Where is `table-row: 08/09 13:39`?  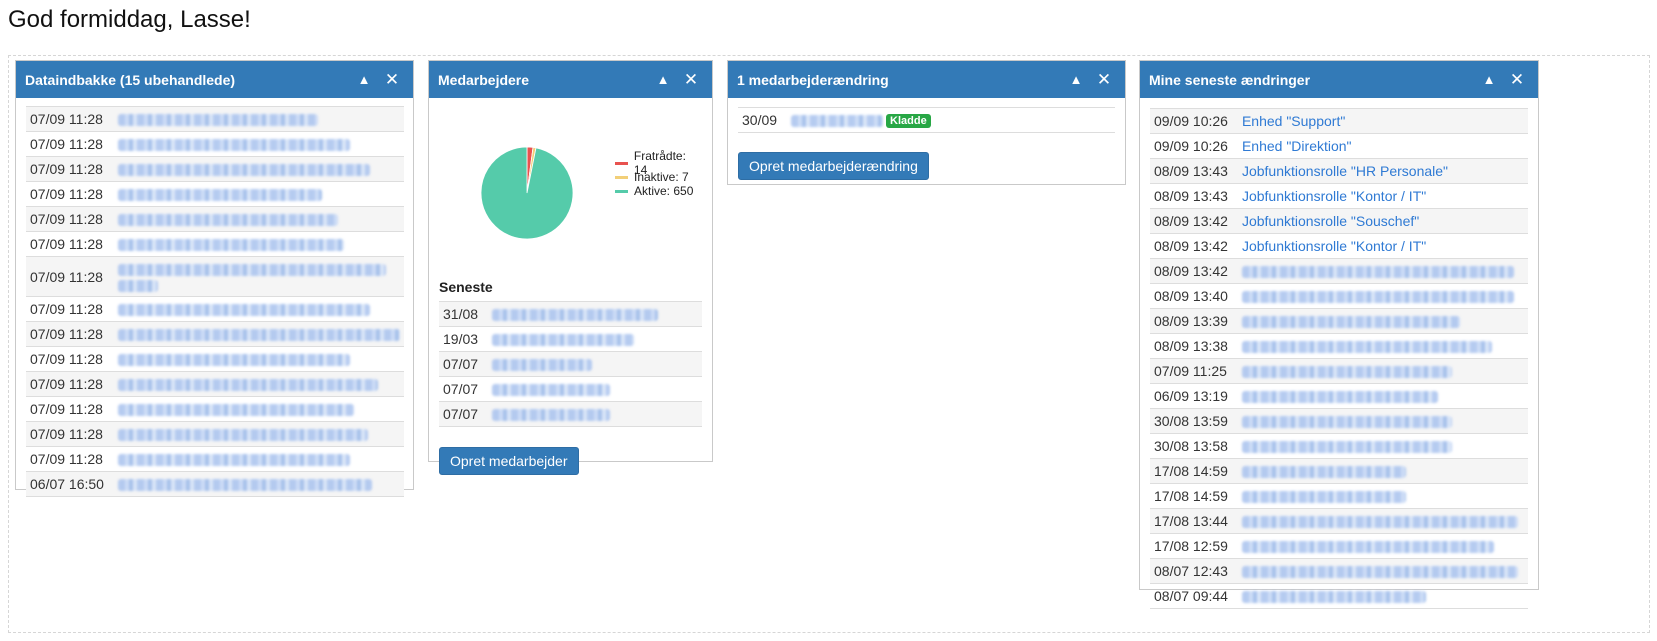
table-row: 08/09 13:39 is located at coordinates (1339, 321).